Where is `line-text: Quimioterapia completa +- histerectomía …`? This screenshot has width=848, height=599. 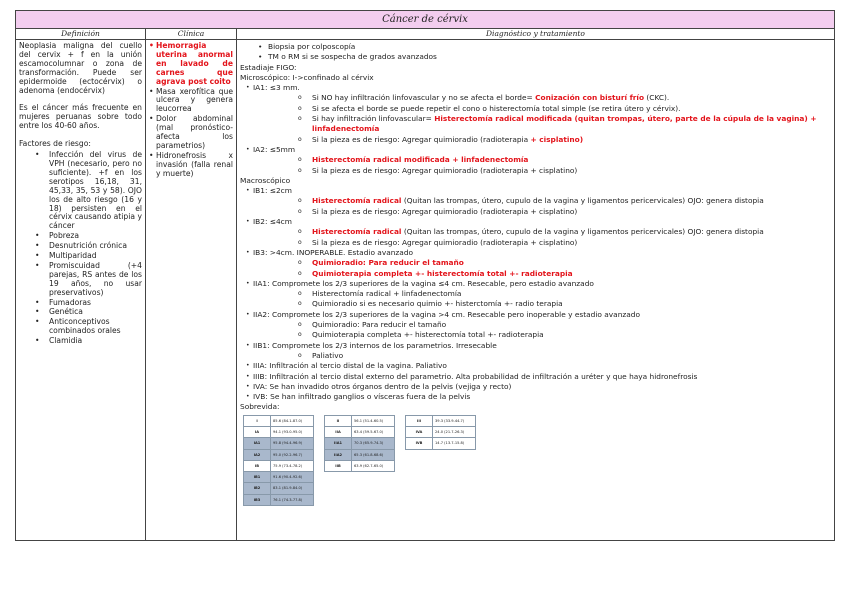 line-text: Quimioterapia completa +- histerectomía … is located at coordinates (428, 335).